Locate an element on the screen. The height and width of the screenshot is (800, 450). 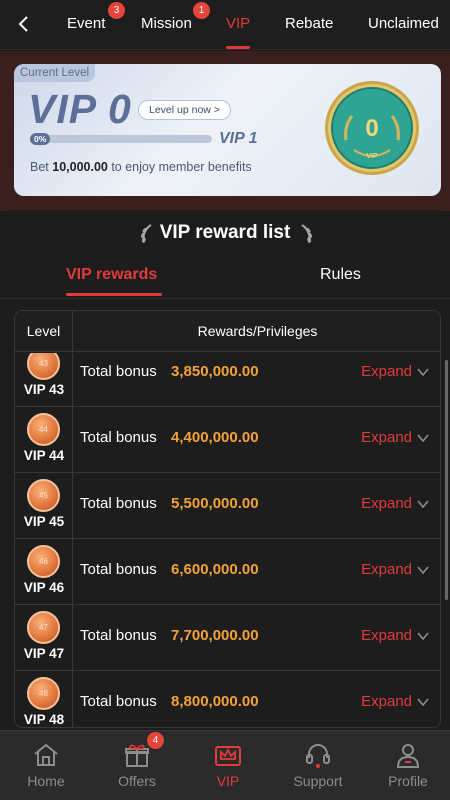
level-cell: 44 VIP 44 is located at coordinates (44, 440).